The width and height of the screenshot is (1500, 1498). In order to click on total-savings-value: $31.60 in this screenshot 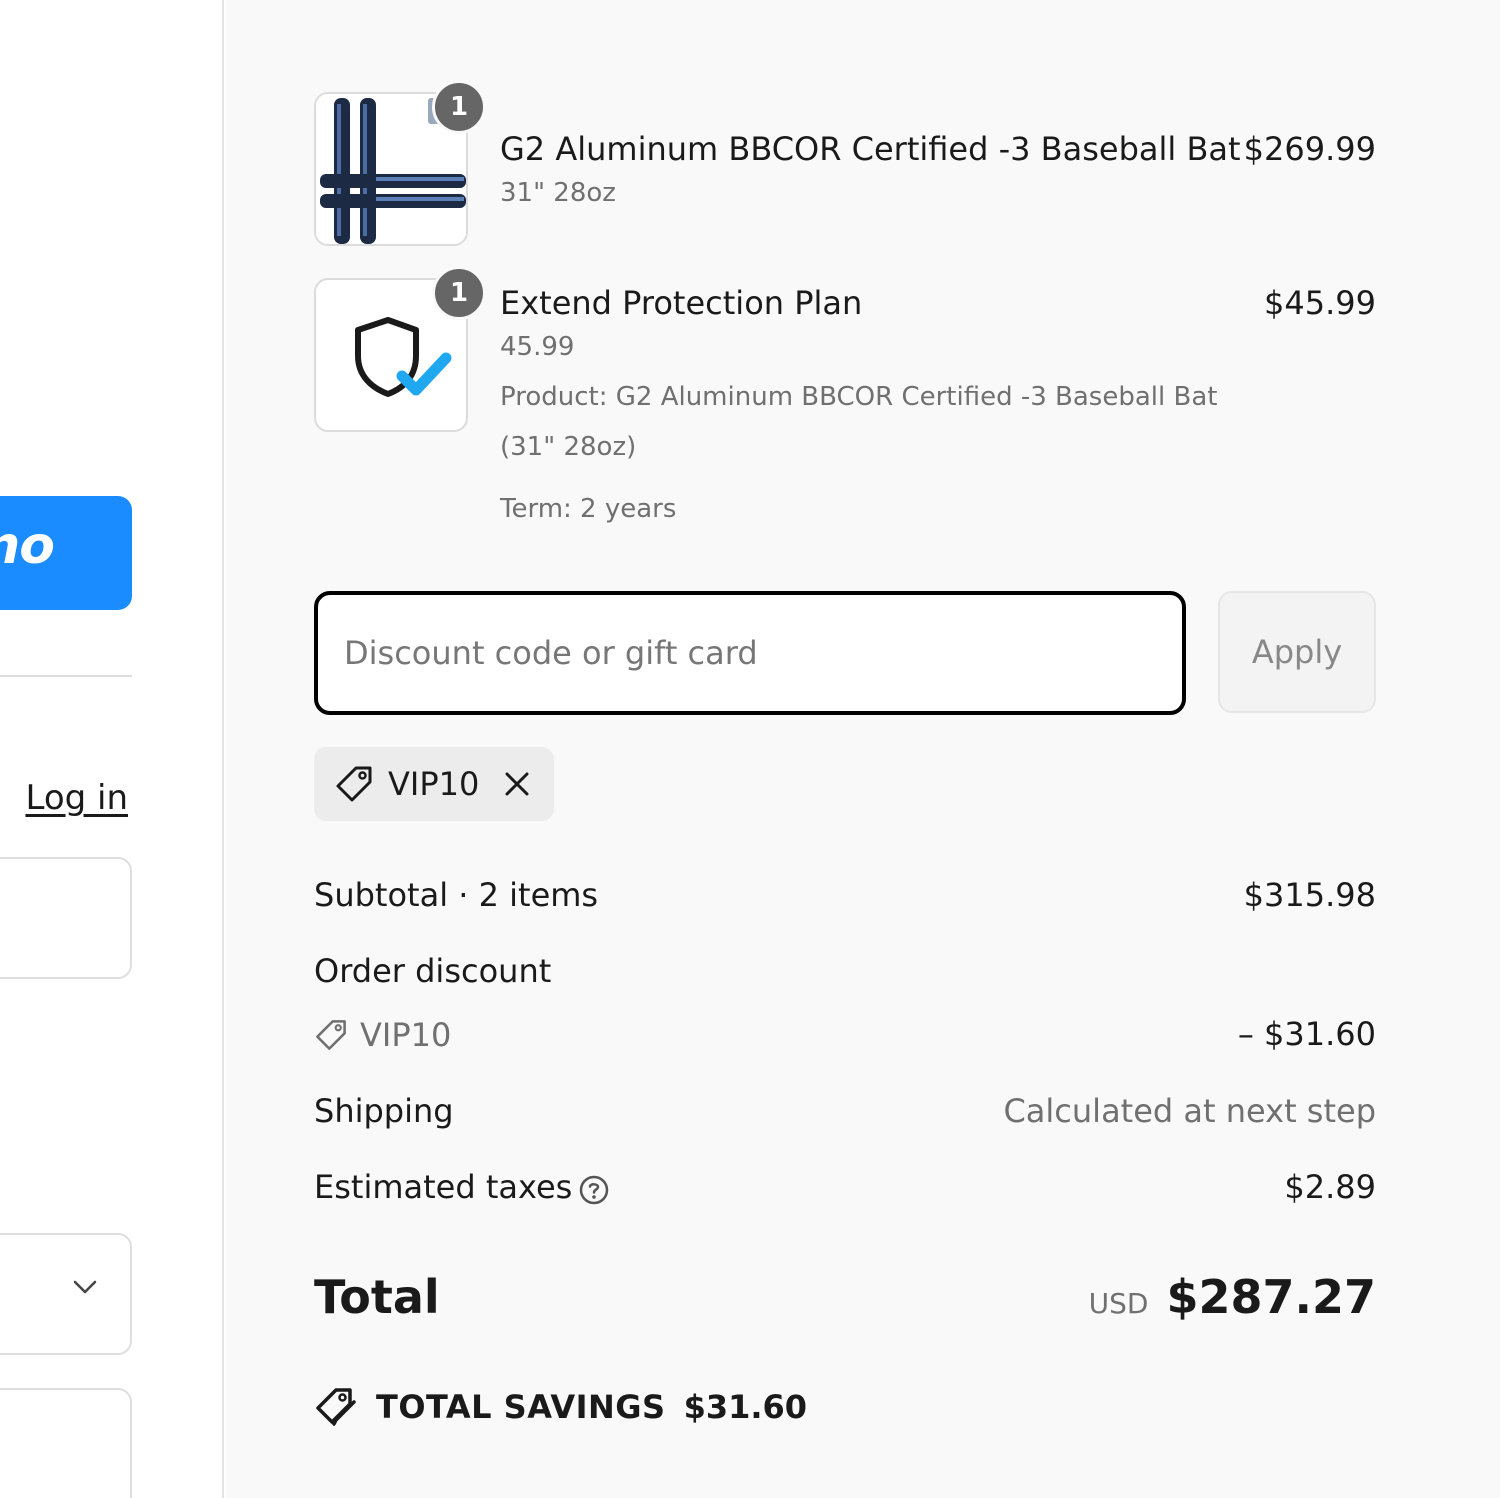, I will do `click(745, 1407)`.